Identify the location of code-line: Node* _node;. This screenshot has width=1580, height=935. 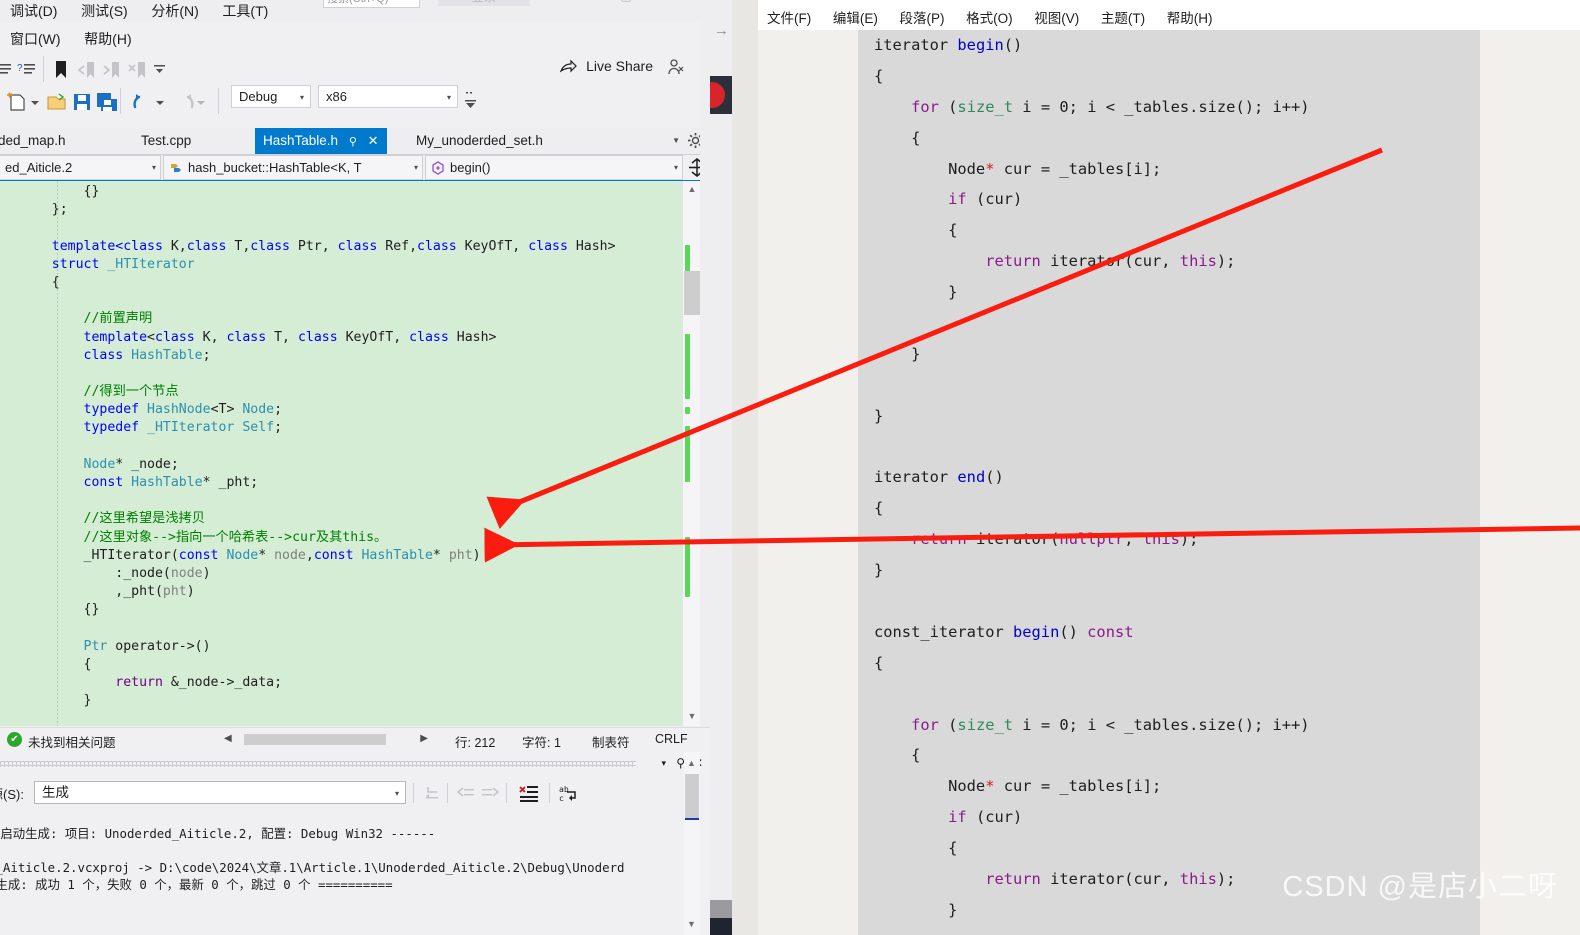
(99, 464).